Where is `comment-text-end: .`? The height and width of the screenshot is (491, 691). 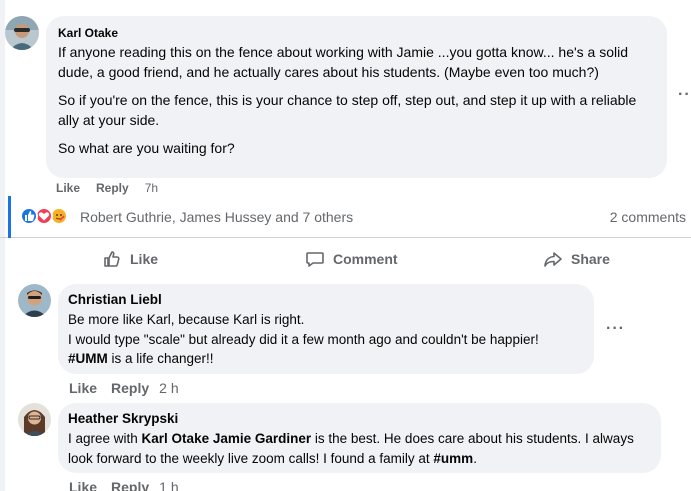
comment-text-end: . is located at coordinates (475, 458).